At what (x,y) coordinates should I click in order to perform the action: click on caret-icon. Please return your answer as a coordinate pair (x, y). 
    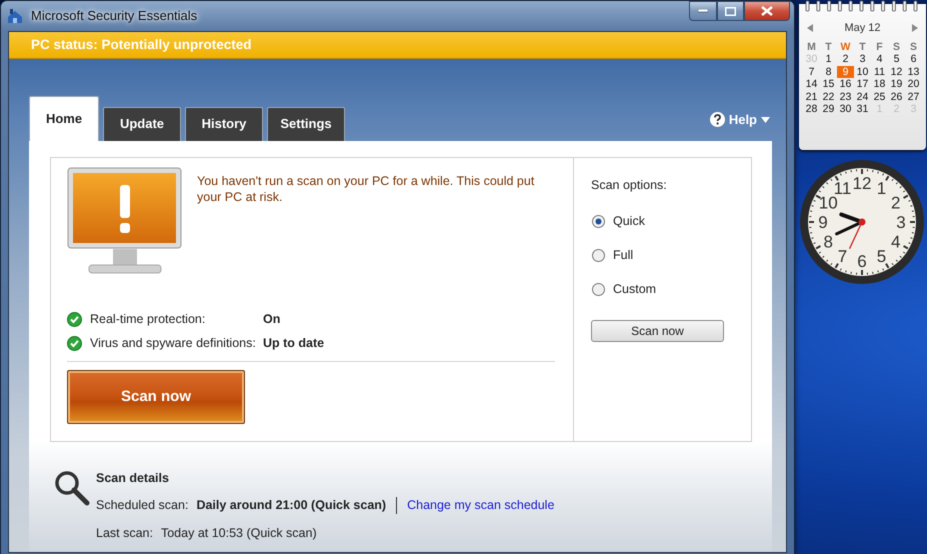
    Looking at the image, I should click on (765, 119).